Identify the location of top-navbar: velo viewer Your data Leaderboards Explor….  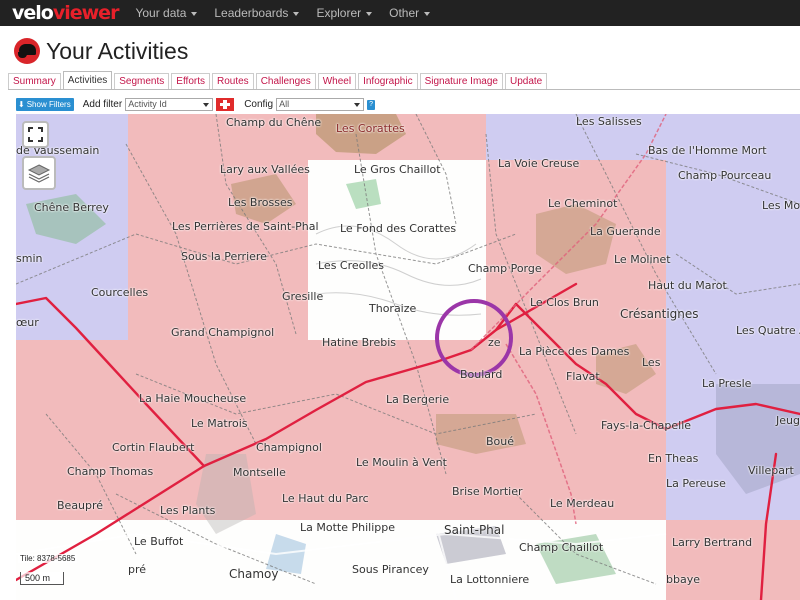
(400, 13).